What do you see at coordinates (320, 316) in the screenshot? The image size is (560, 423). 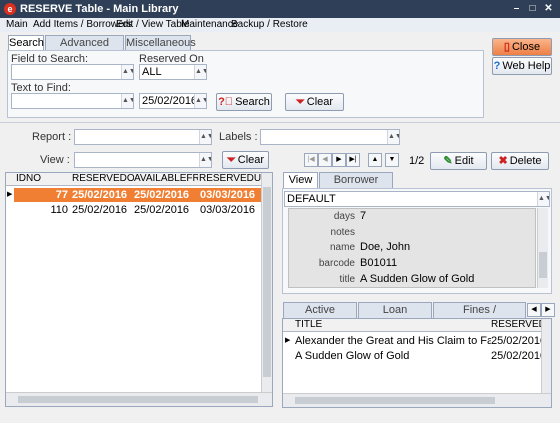 I see `tab-active-loans: Active Loans(0)` at bounding box center [320, 316].